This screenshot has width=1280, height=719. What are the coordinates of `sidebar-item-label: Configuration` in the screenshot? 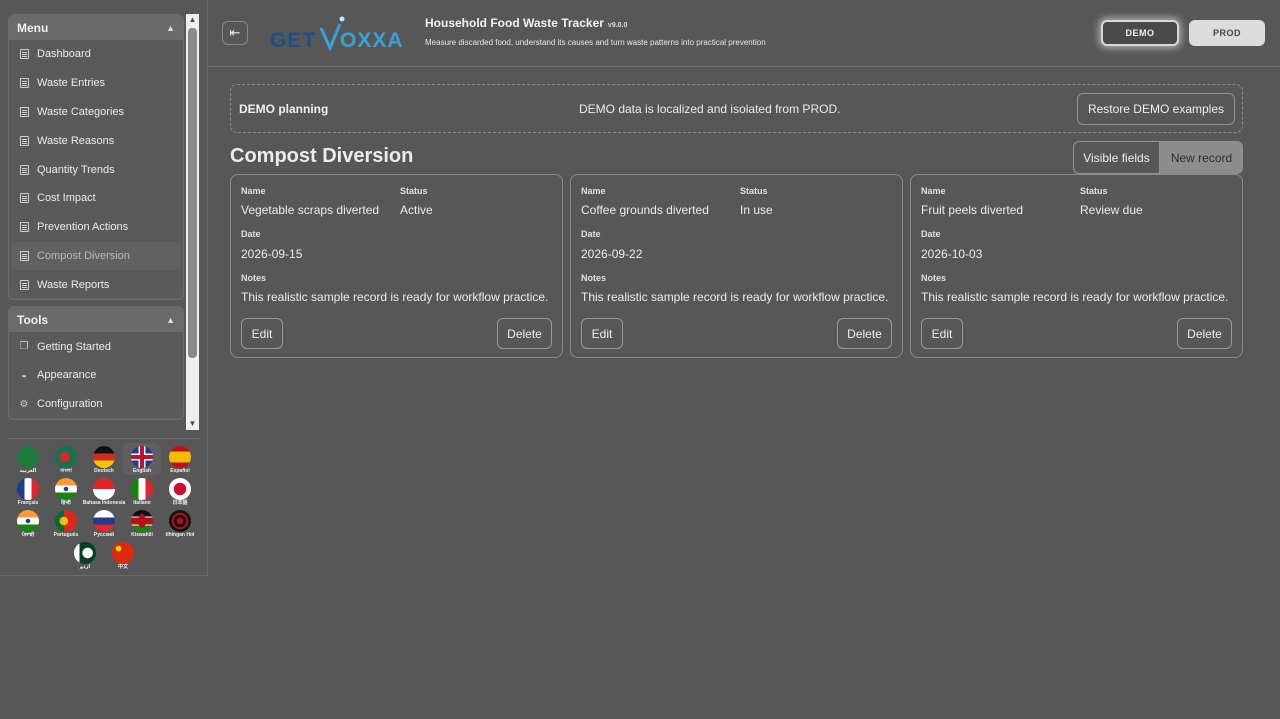 It's located at (70, 404).